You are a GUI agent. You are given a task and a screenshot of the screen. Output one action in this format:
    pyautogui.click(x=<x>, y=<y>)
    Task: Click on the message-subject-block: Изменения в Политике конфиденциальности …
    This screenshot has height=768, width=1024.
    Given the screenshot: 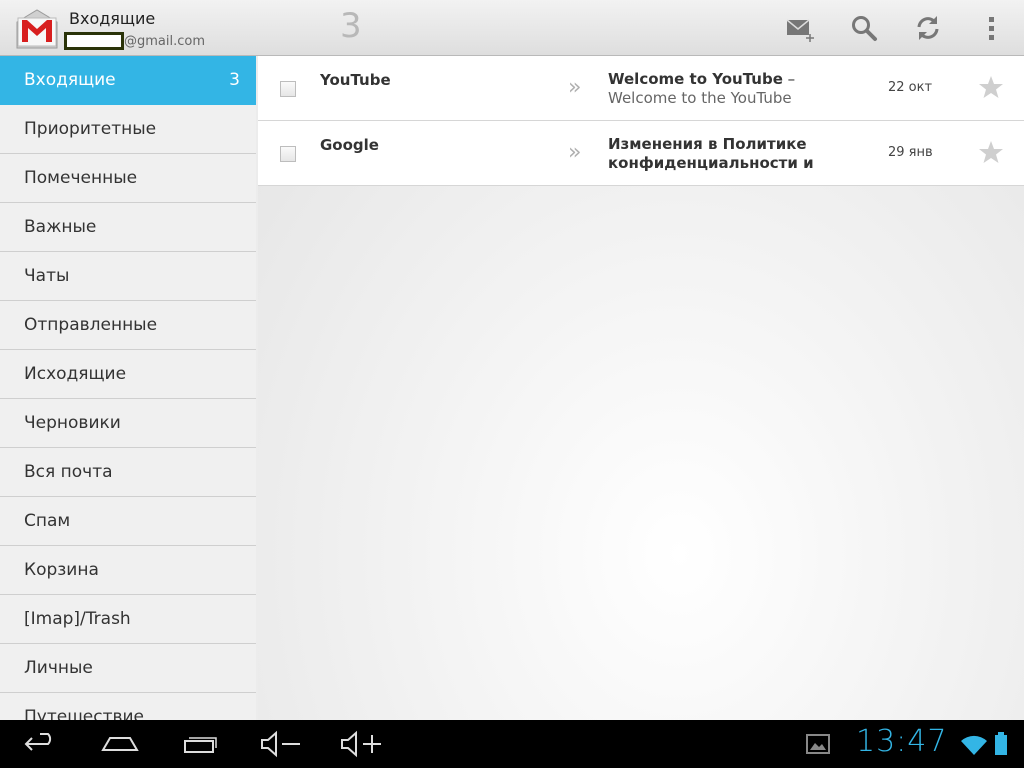 What is the action you would take?
    pyautogui.click(x=723, y=154)
    